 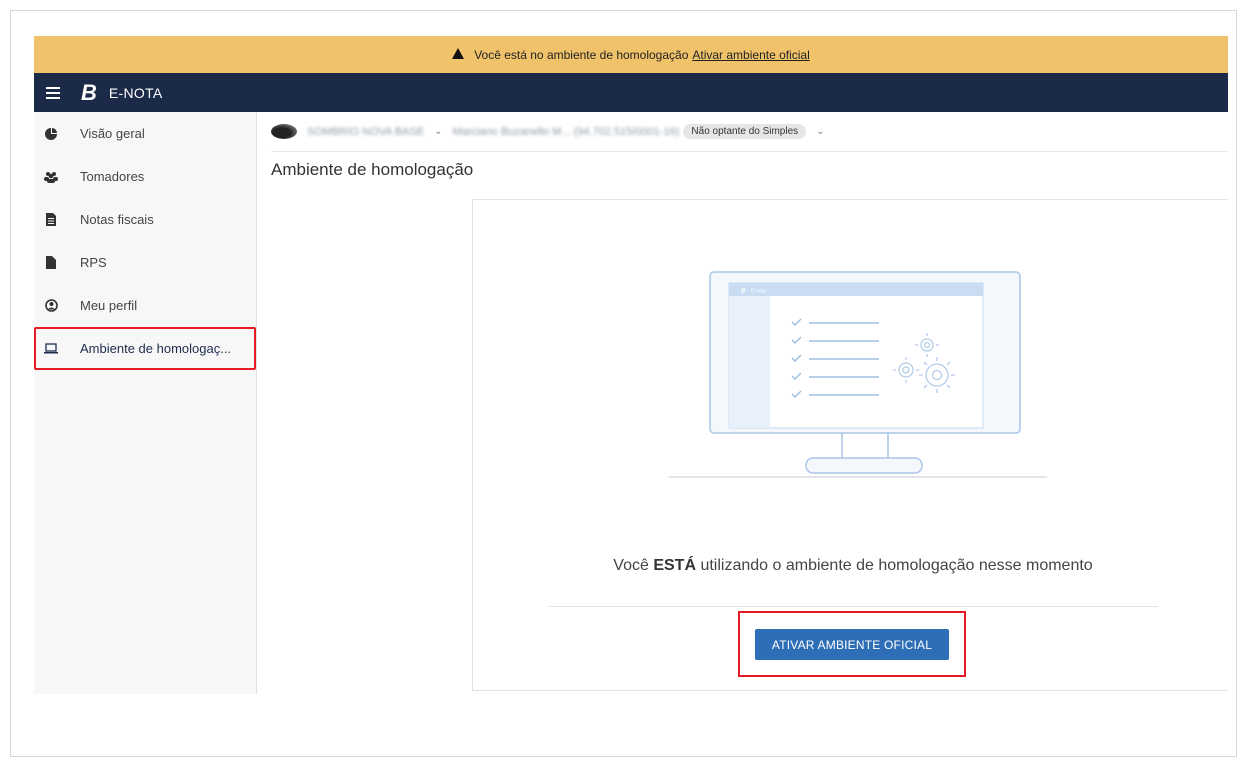 I want to click on sidebar-item-meu-perfil: Meu perfil, so click(x=145, y=305).